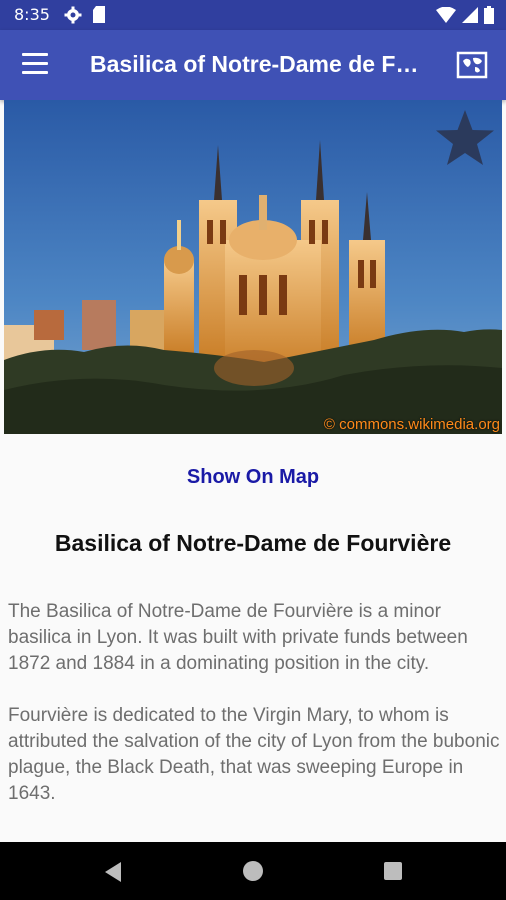 Image resolution: width=506 pixels, height=900 pixels. I want to click on back-icon, so click(113, 872).